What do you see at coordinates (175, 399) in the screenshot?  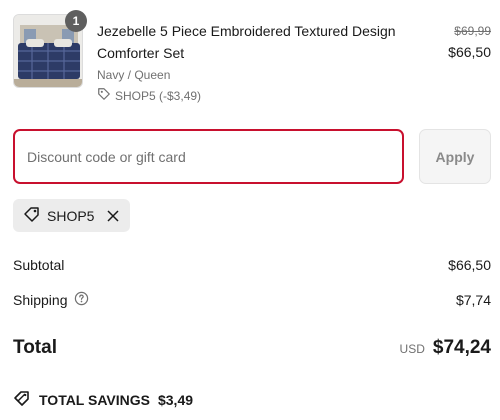 I see `savings-value: $3,49` at bounding box center [175, 399].